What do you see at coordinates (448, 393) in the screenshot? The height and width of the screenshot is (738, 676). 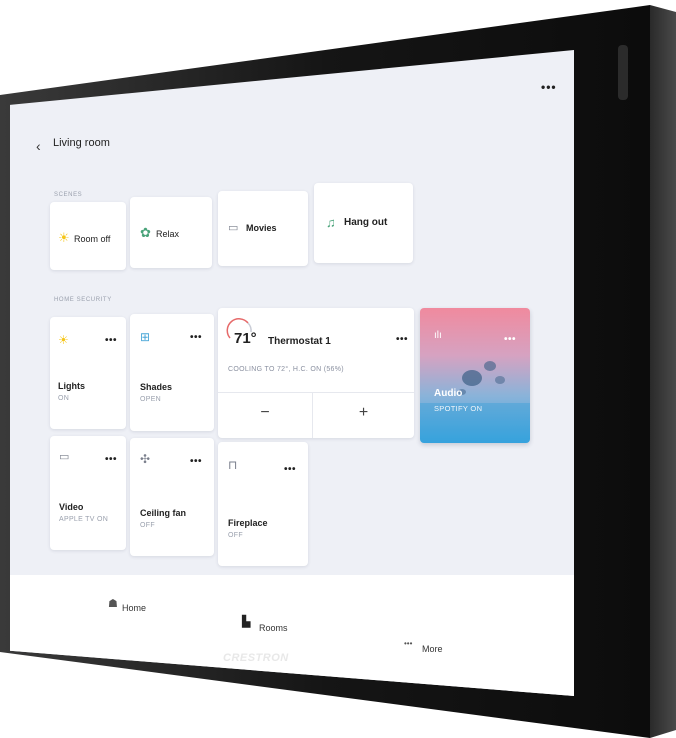 I see `audio-title: Audio` at bounding box center [448, 393].